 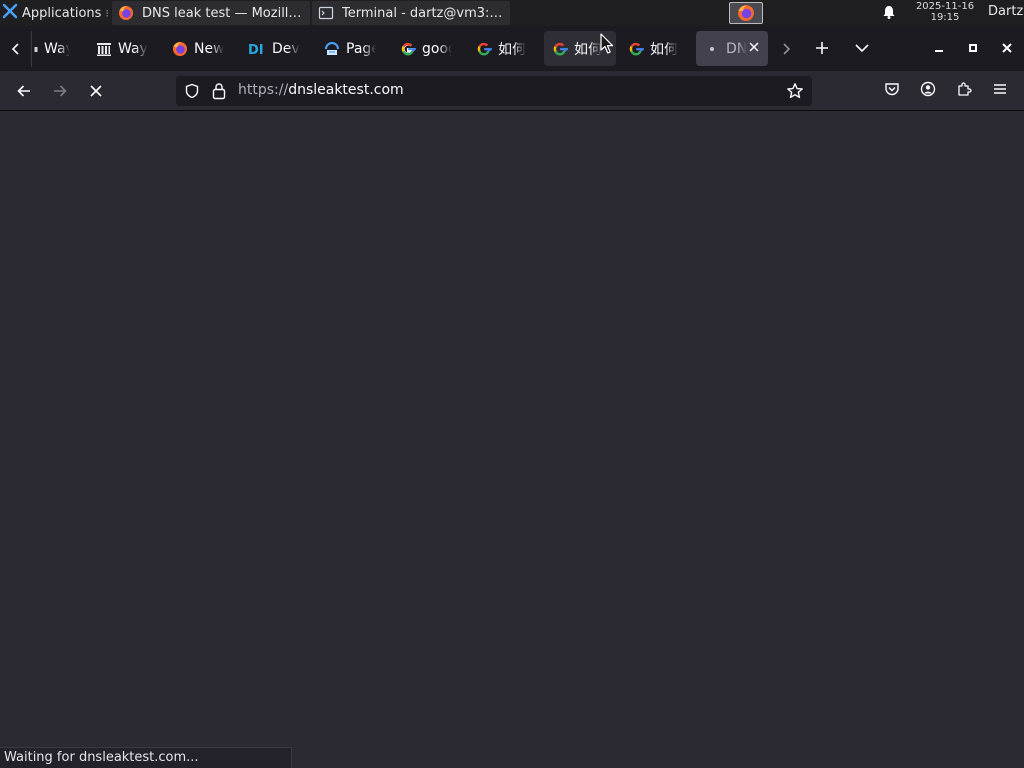 I want to click on maximize-window-button, so click(x=973, y=48).